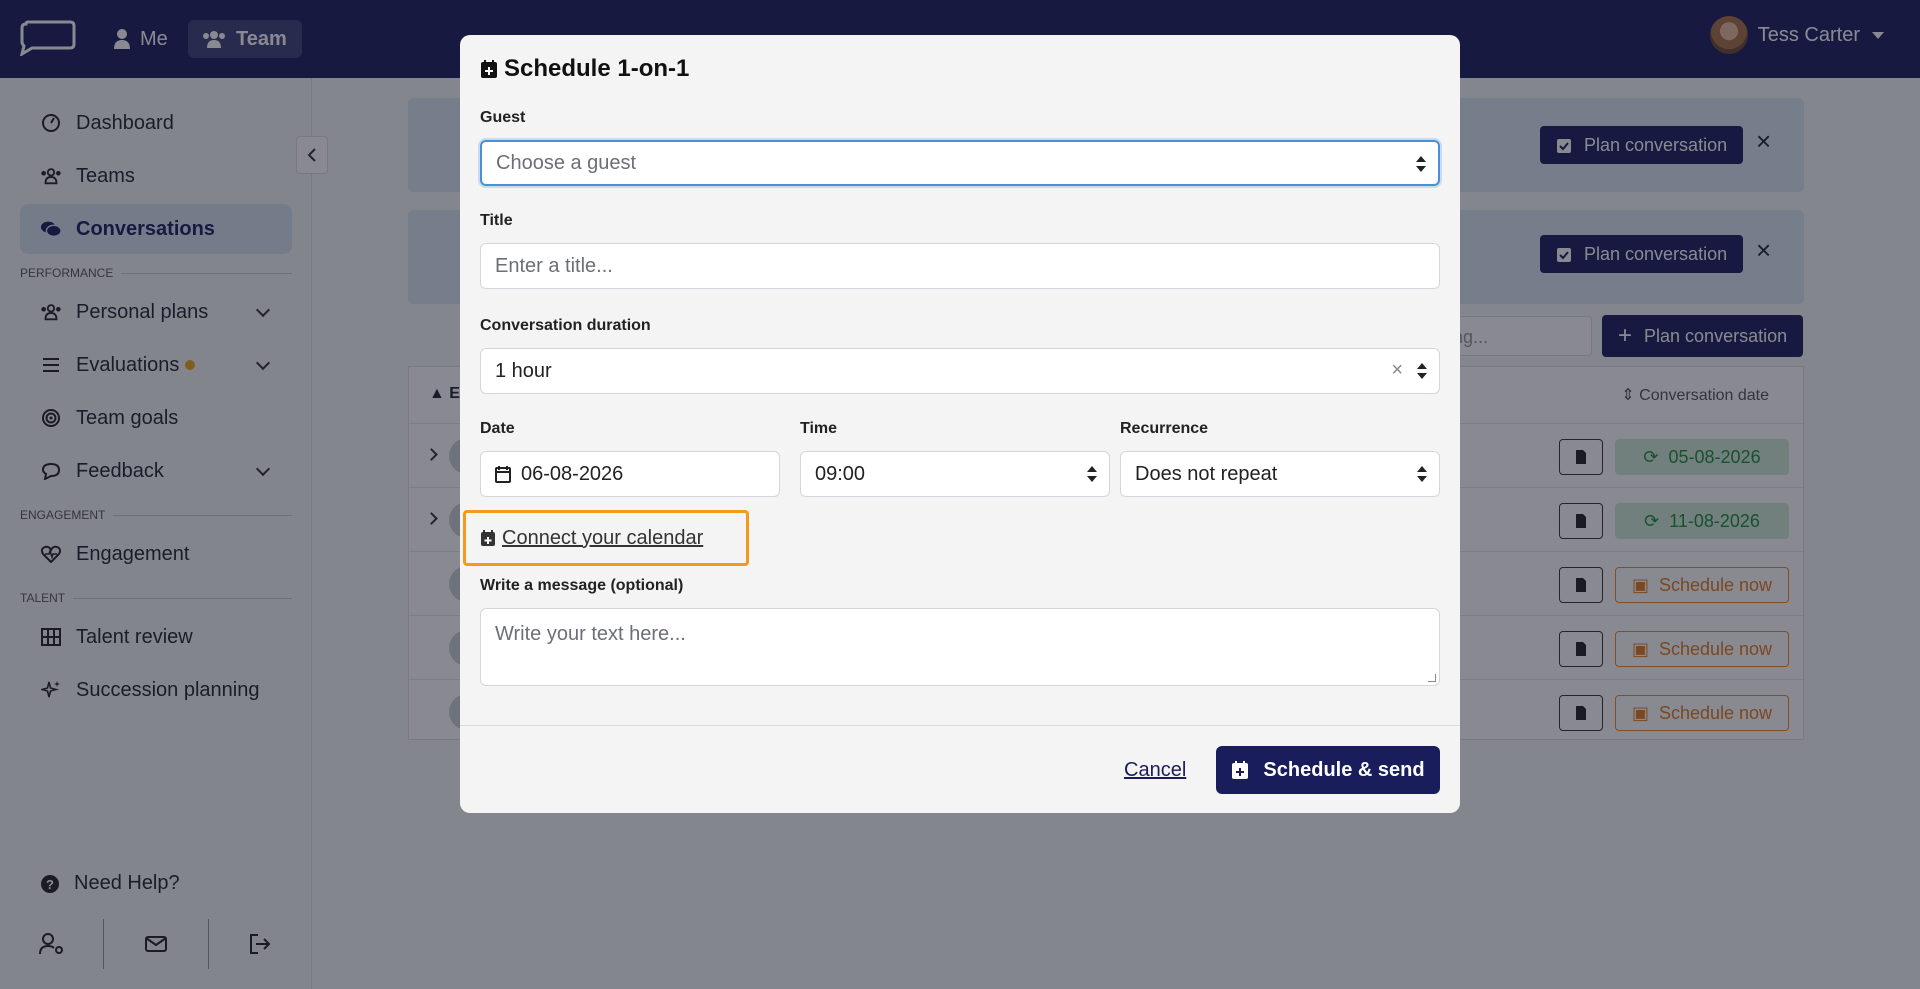 The height and width of the screenshot is (989, 1920). I want to click on modal-title: Schedule 1-on-1, so click(584, 69).